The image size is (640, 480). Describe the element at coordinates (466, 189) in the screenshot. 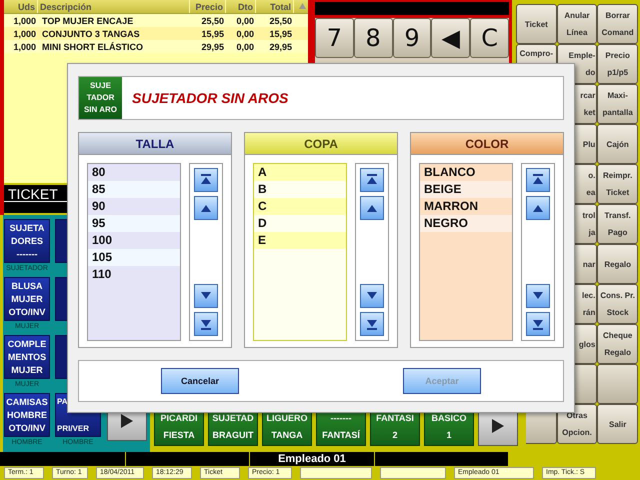

I see `option-item: BEIGE` at that location.